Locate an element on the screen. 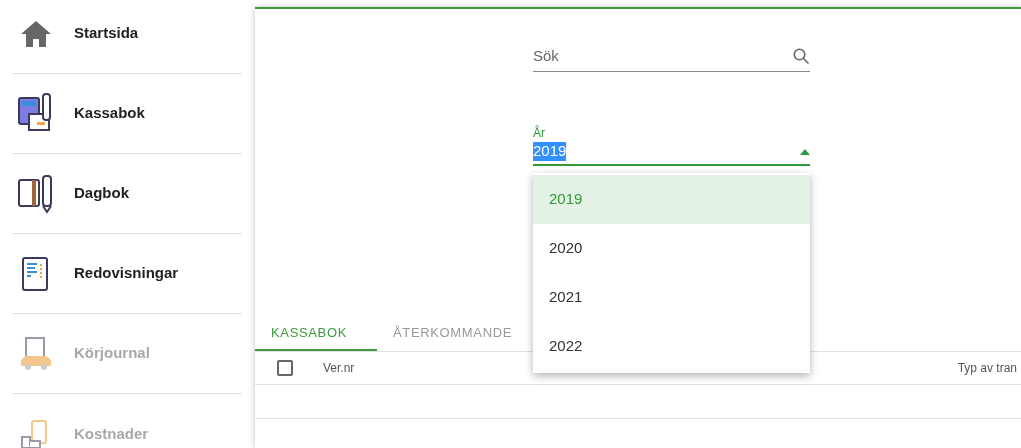 Image resolution: width=1021 pixels, height=448 pixels. column-header: Ver.nr is located at coordinates (339, 368).